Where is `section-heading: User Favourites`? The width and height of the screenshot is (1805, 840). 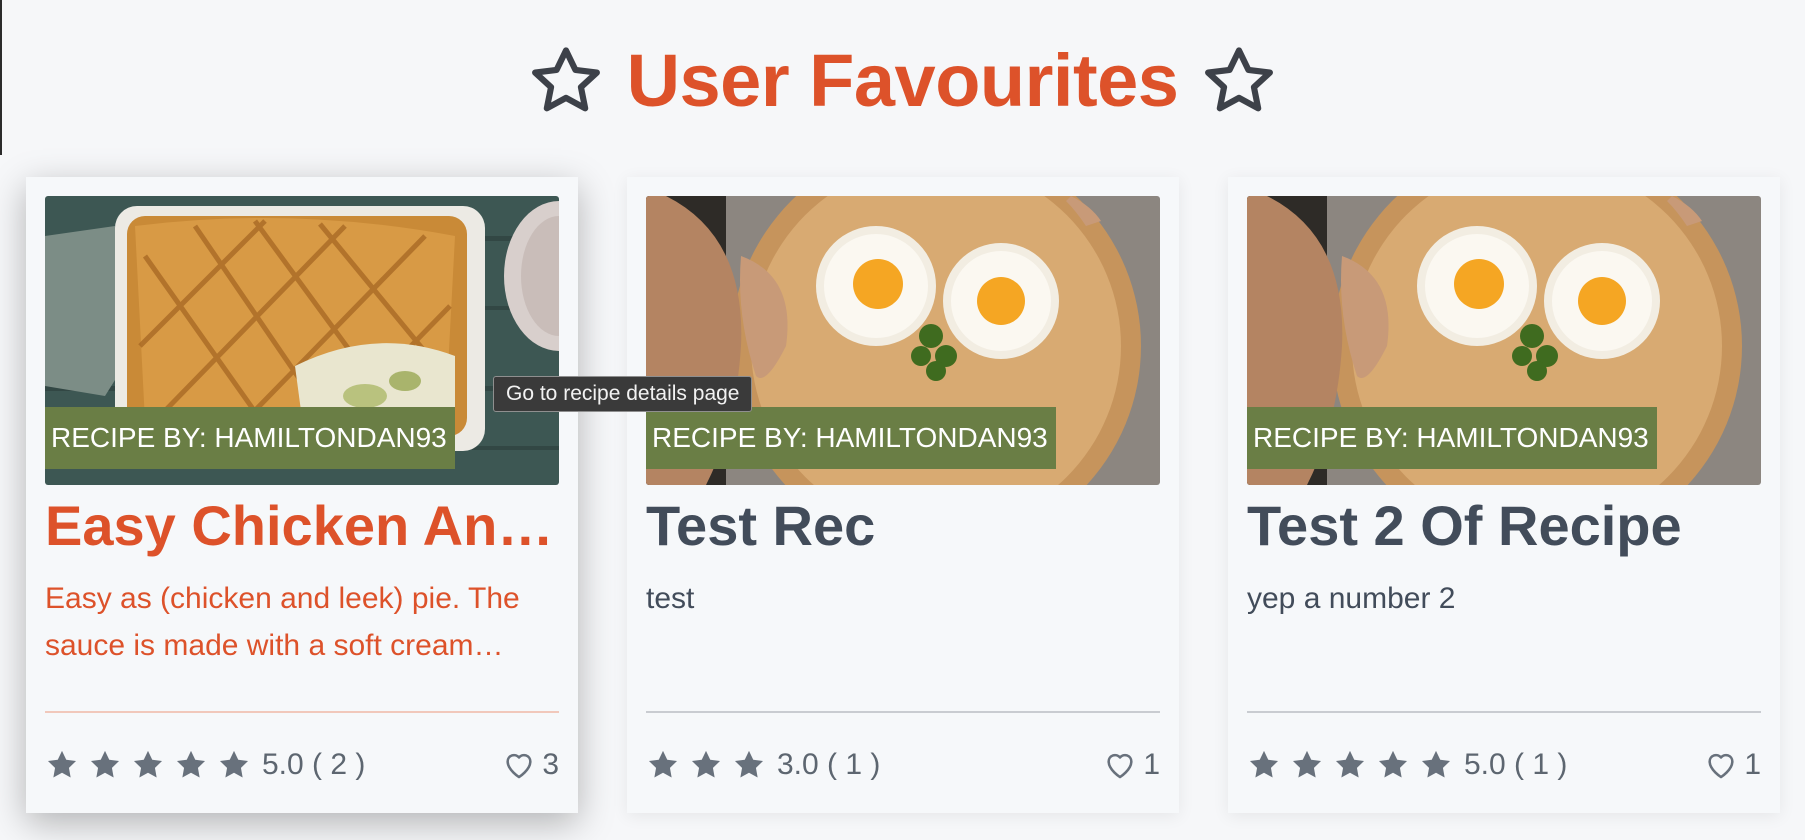 section-heading: User Favourites is located at coordinates (902, 81).